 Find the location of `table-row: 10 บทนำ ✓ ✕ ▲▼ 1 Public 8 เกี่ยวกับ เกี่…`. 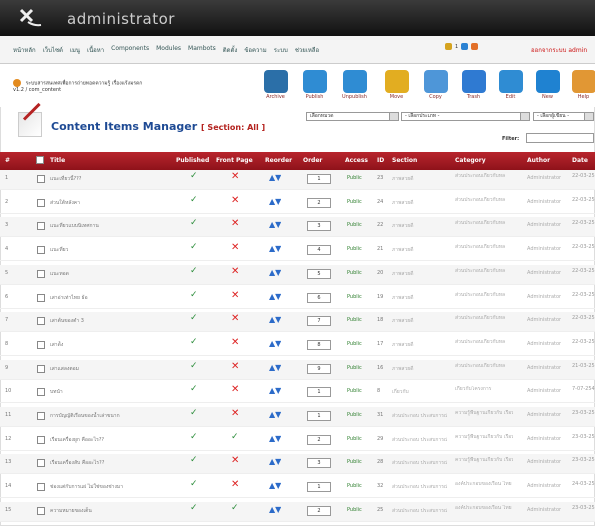

table-row: 10 บทนำ ✓ ✕ ▲▼ 1 Public 8 เกี่ยวกับ เกี่… is located at coordinates (297, 393).